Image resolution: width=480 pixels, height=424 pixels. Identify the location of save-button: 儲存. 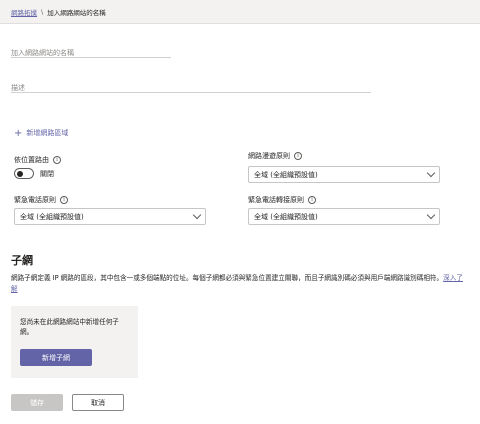
(37, 402).